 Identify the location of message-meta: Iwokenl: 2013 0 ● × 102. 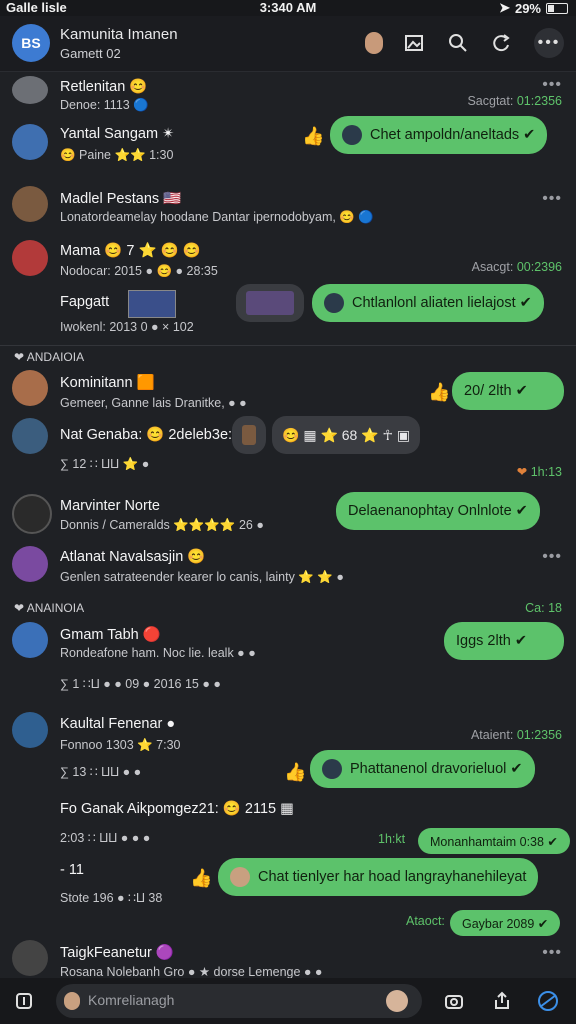
(127, 327).